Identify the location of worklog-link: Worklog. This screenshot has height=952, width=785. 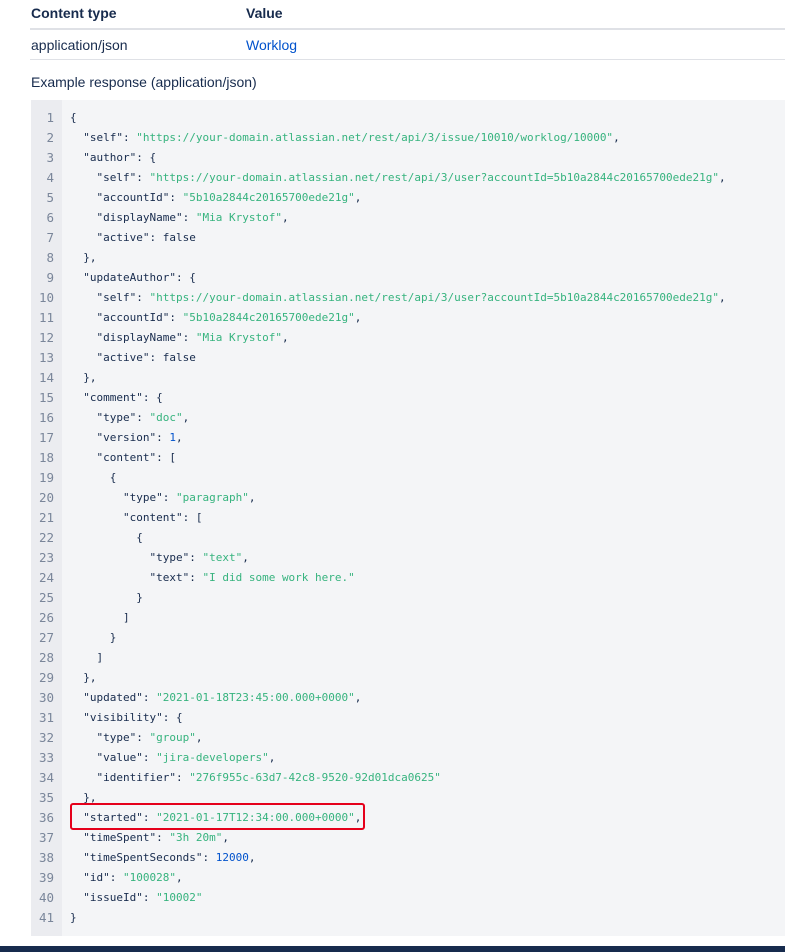
(271, 45).